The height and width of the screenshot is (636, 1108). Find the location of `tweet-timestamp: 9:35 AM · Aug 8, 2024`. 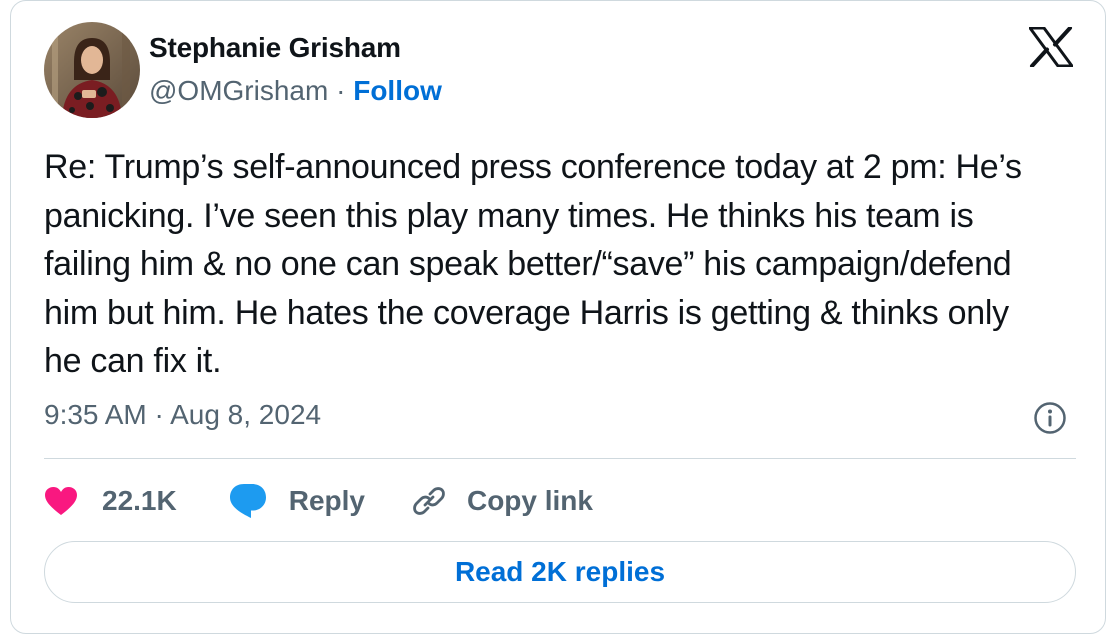

tweet-timestamp: 9:35 AM · Aug 8, 2024 is located at coordinates (182, 415).